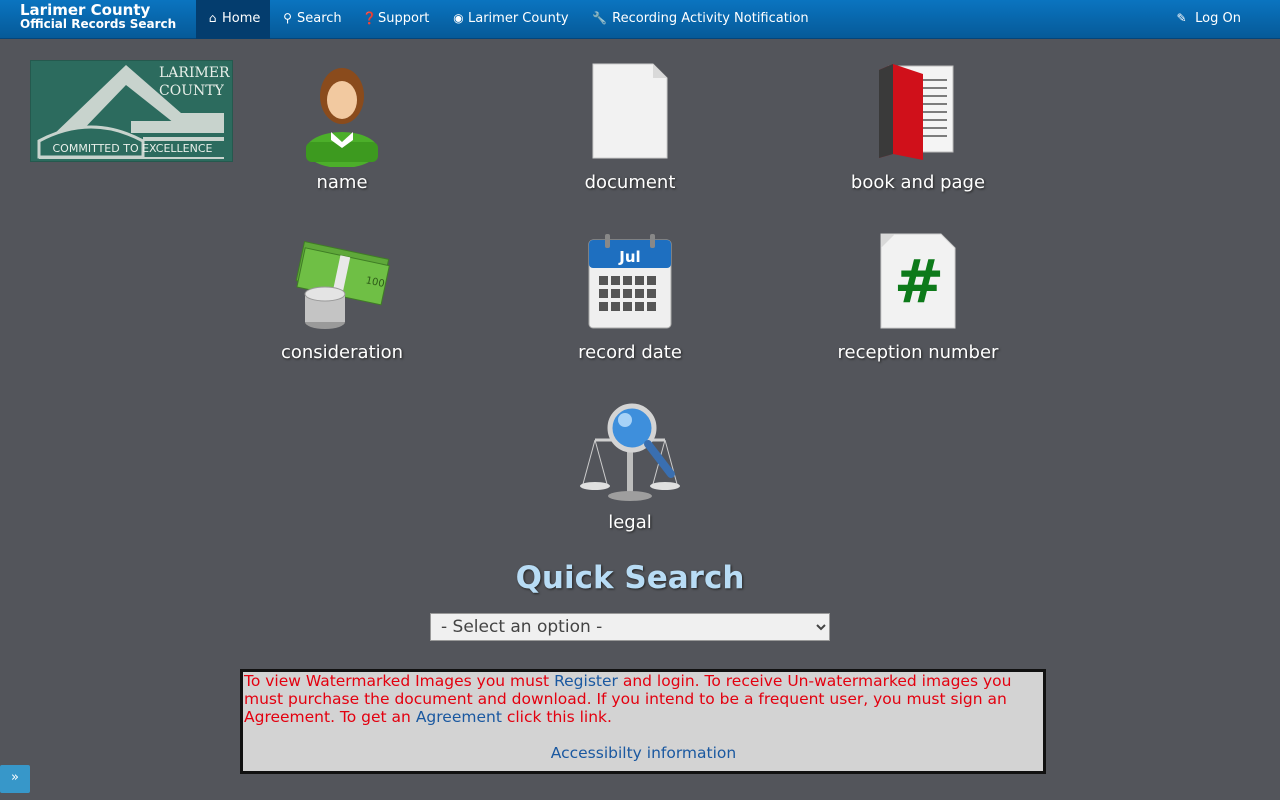  I want to click on brand: Larimer County Official Records Search, so click(98, 16).